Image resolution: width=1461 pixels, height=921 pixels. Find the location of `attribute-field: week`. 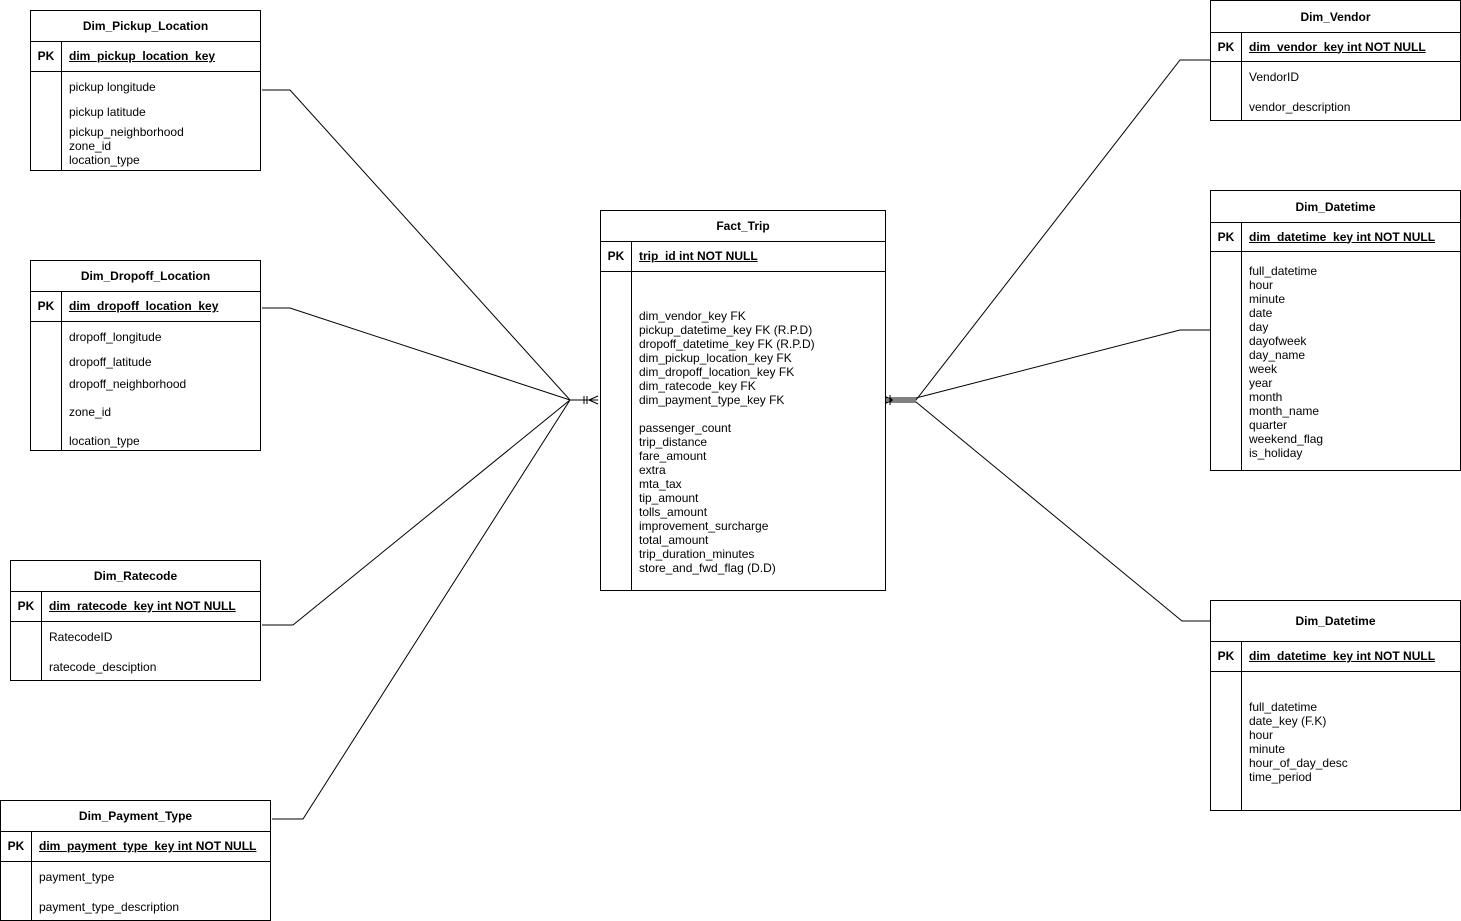

attribute-field: week is located at coordinates (1263, 369).